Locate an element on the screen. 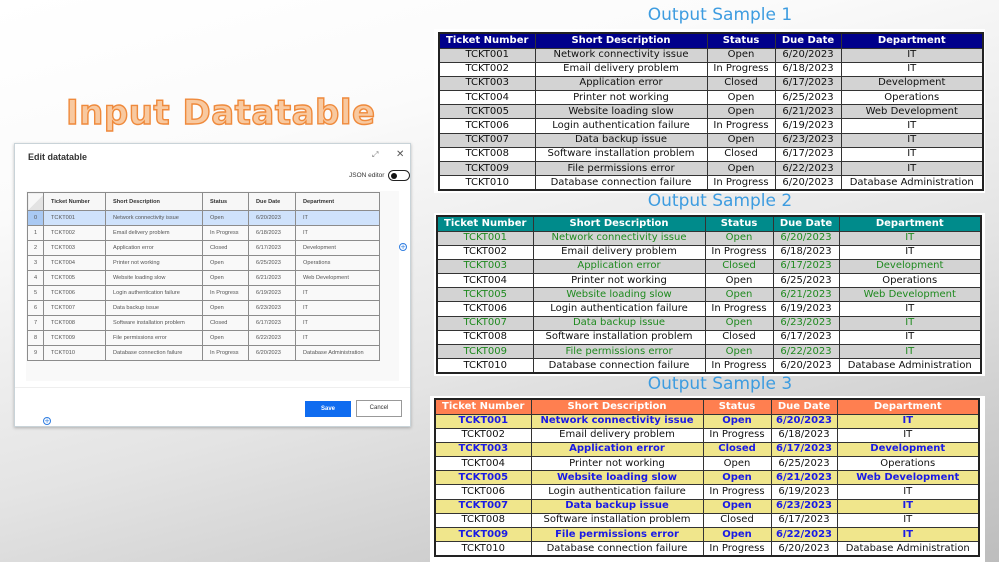 Image resolution: width=999 pixels, height=562 pixels. grid-cell-due: 6/25/2023 is located at coordinates (272, 263).